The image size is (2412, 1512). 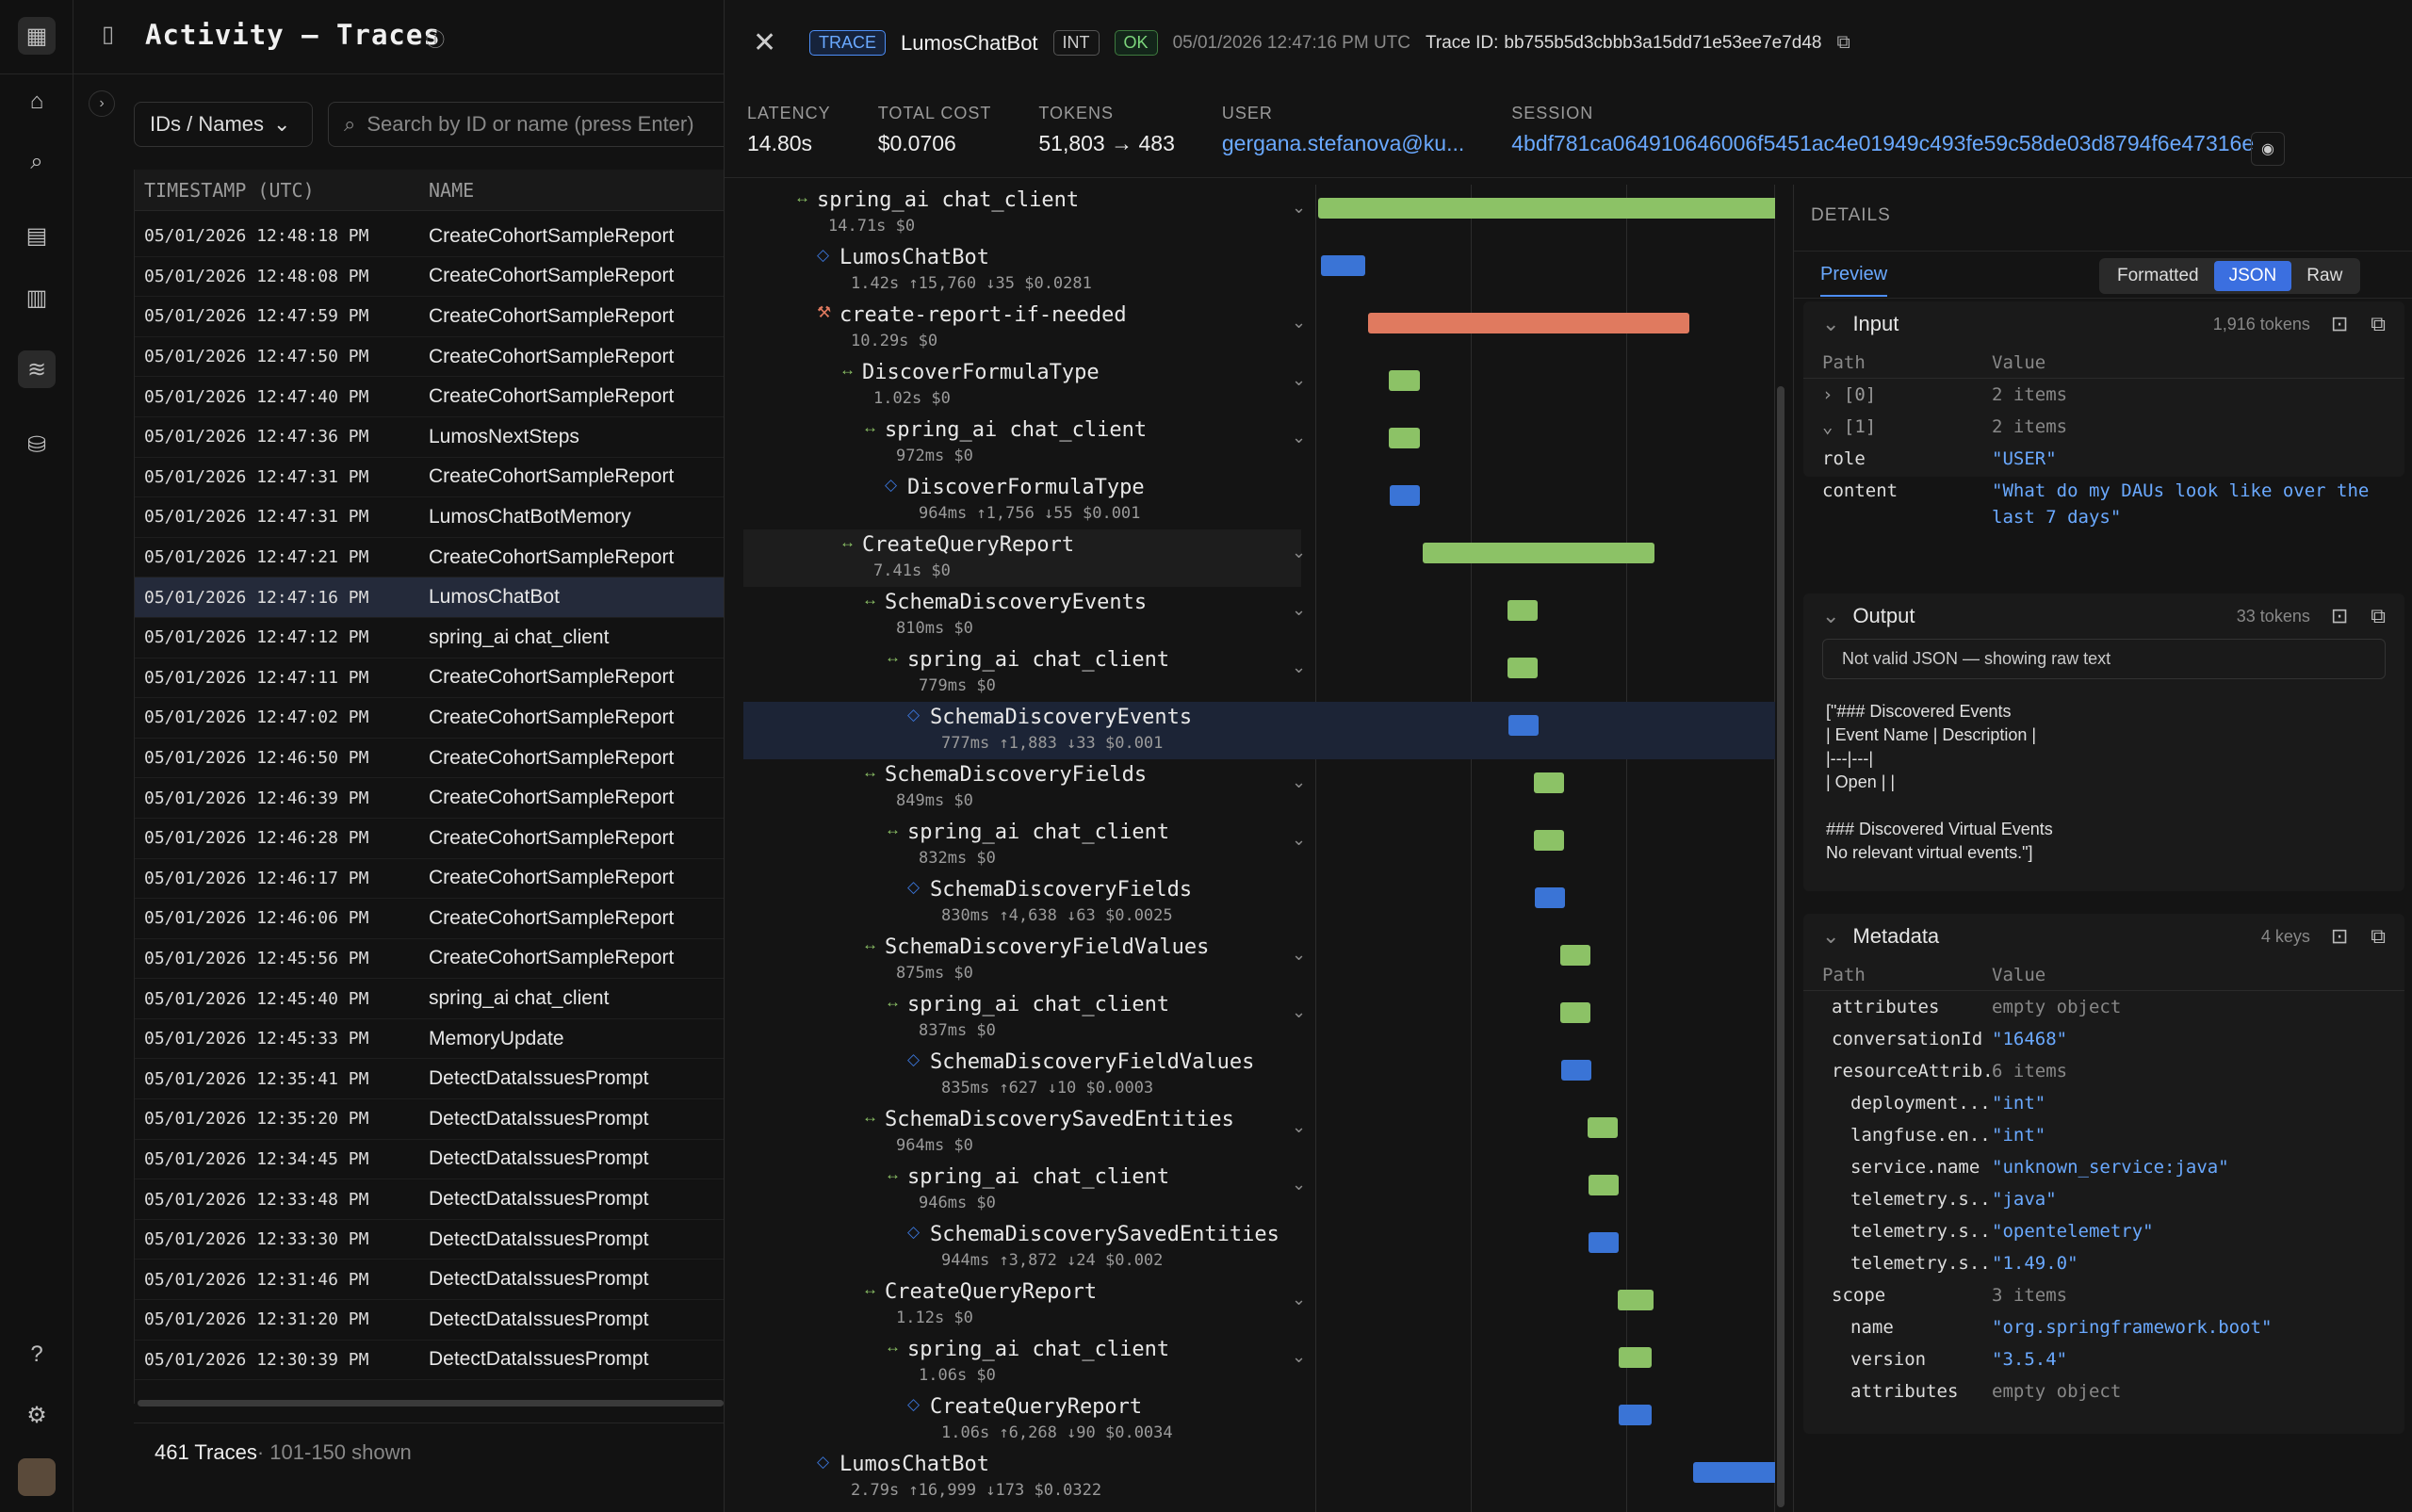 I want to click on id-names-select: IDs / Names ⌄, so click(x=223, y=124).